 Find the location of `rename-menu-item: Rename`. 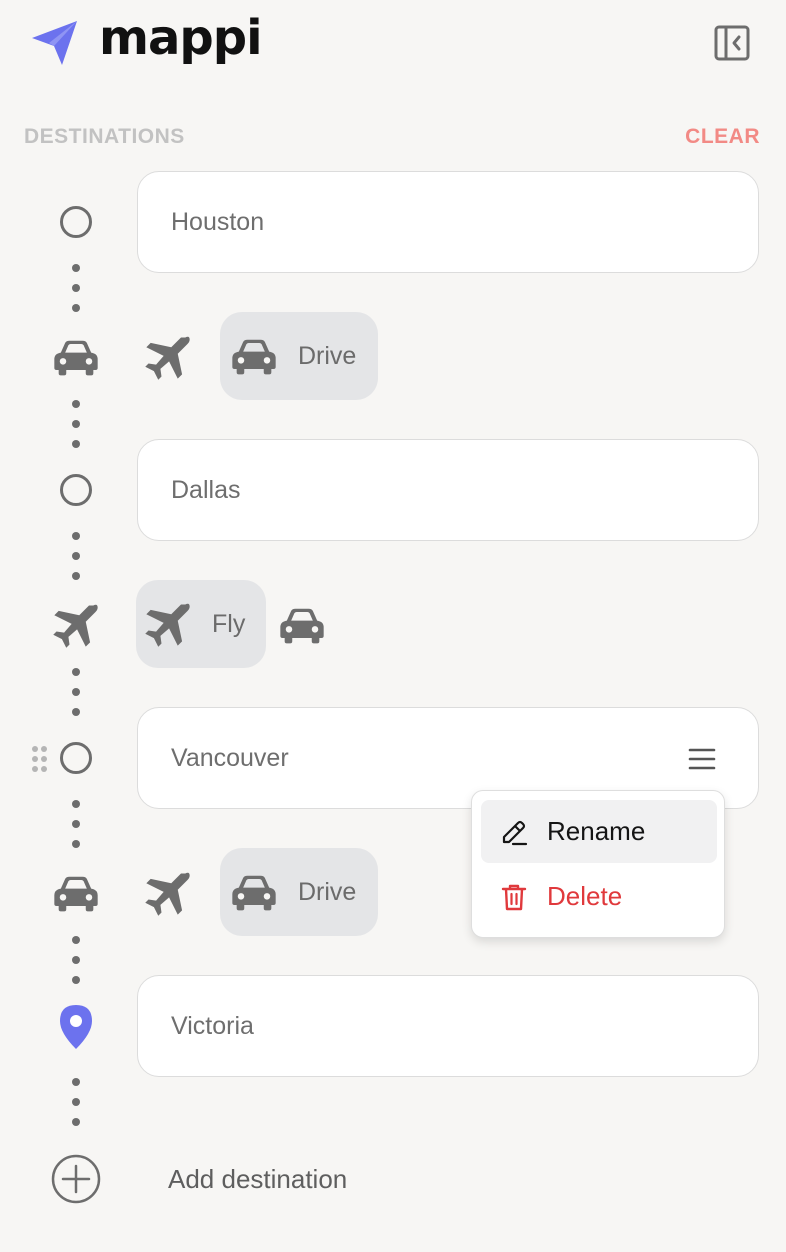

rename-menu-item: Rename is located at coordinates (599, 831).